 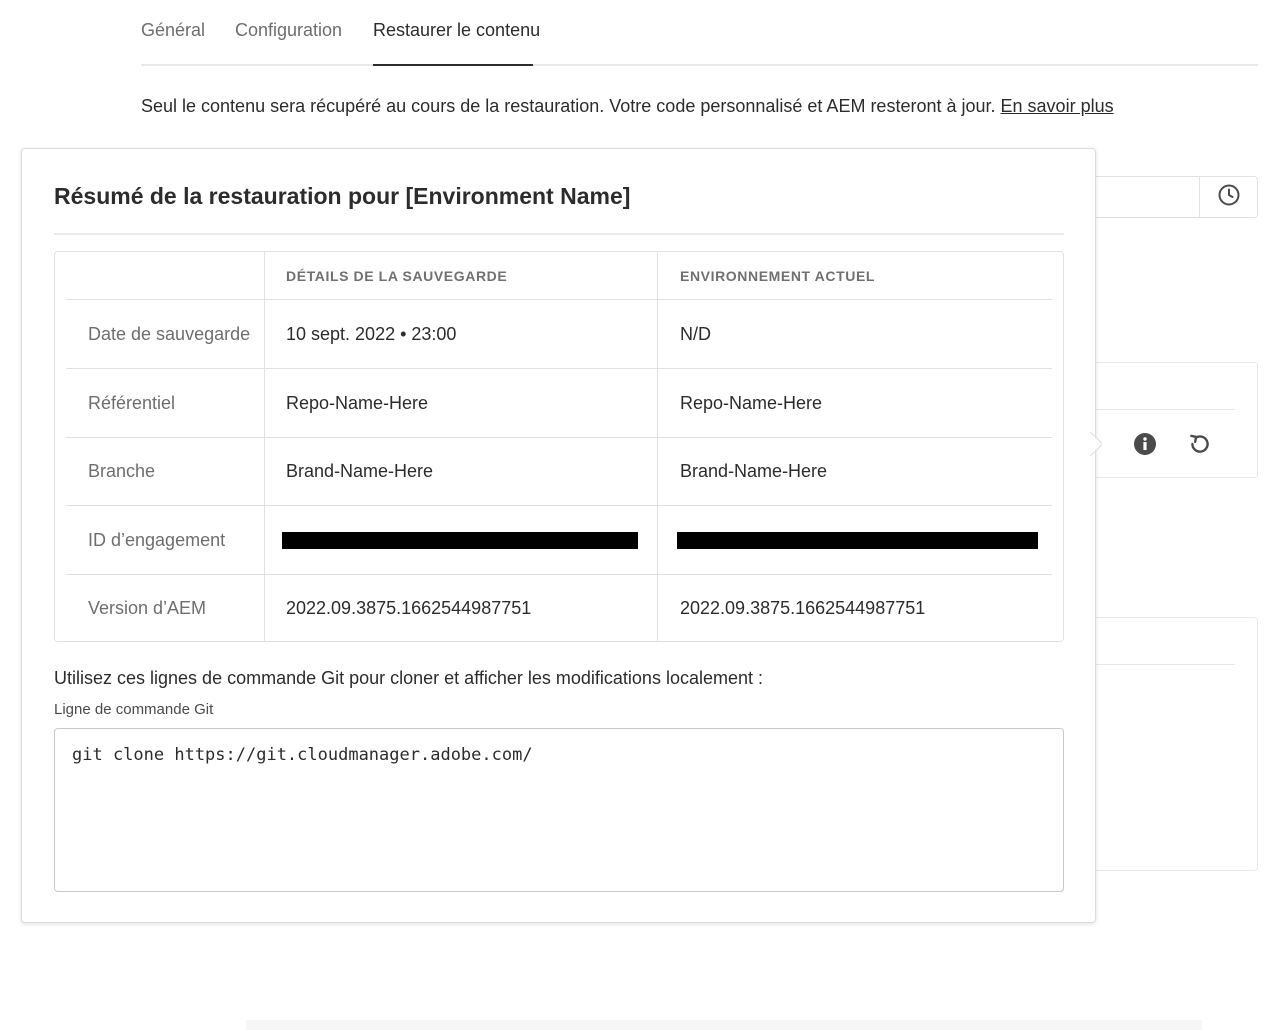 What do you see at coordinates (1169, 420) in the screenshot?
I see `backup-list-card` at bounding box center [1169, 420].